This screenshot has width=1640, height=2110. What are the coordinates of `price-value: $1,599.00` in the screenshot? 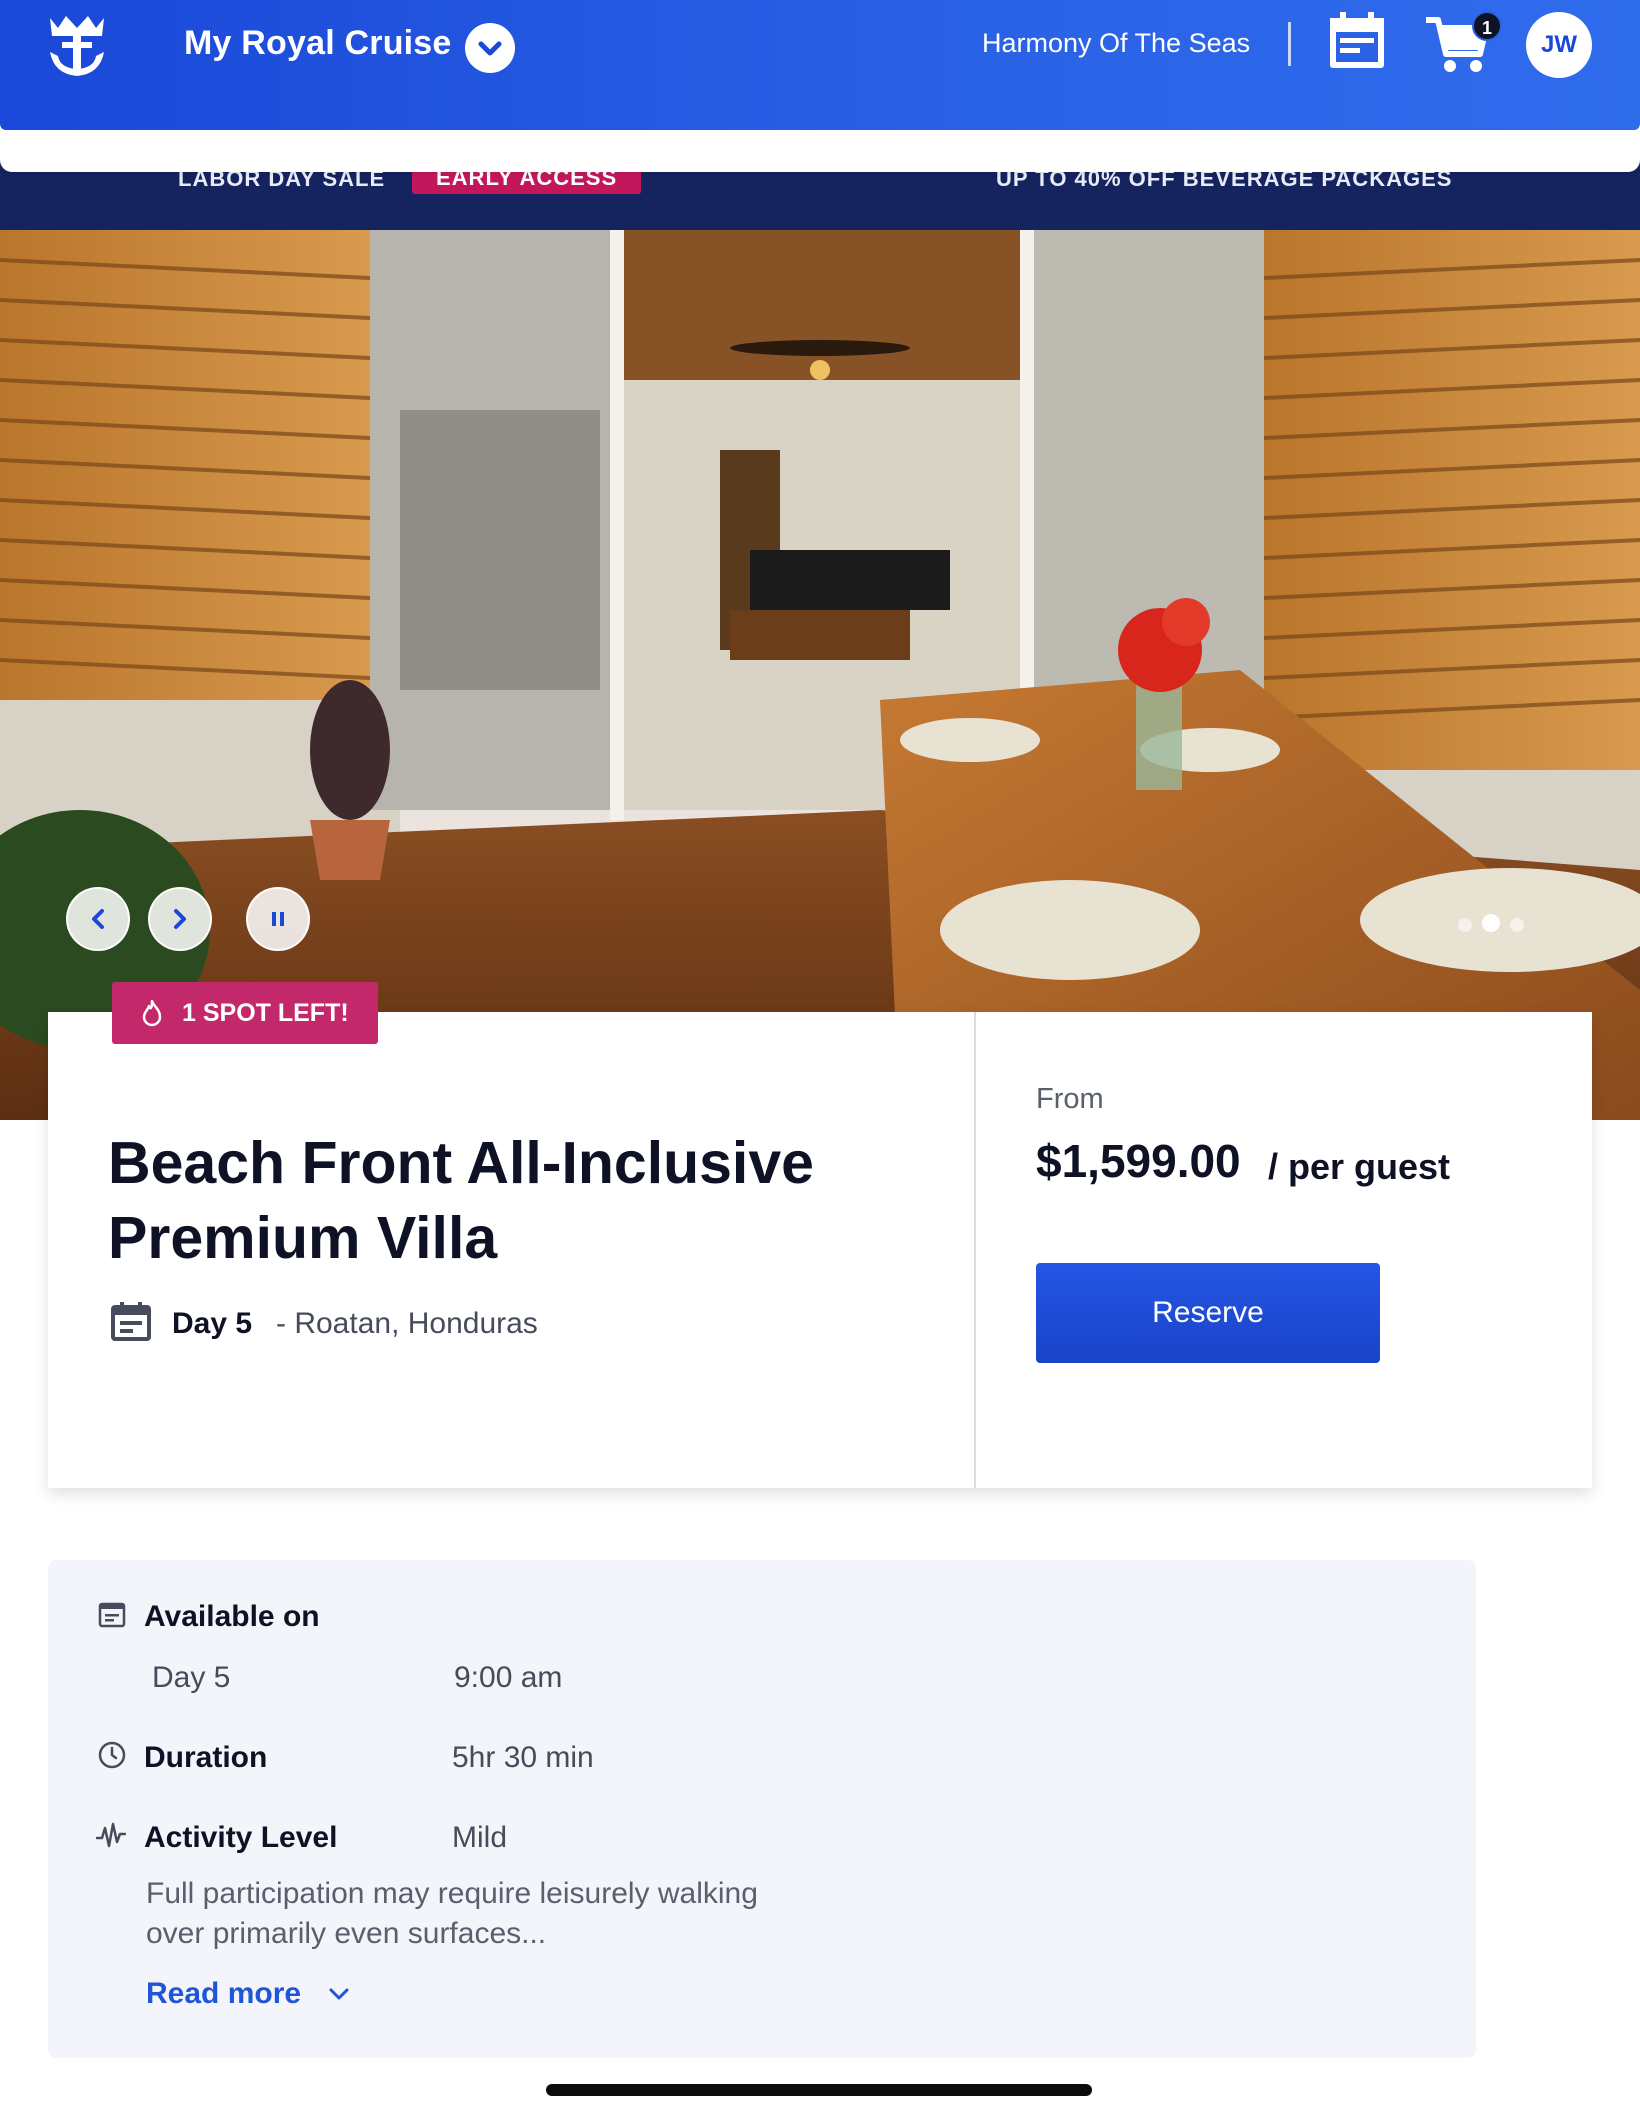 It's located at (1138, 1161).